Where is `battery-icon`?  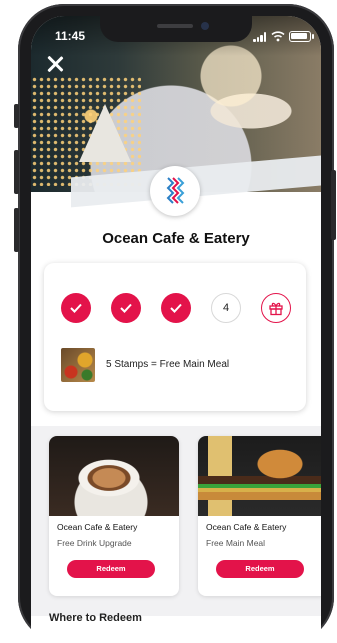
battery-icon is located at coordinates (301, 36).